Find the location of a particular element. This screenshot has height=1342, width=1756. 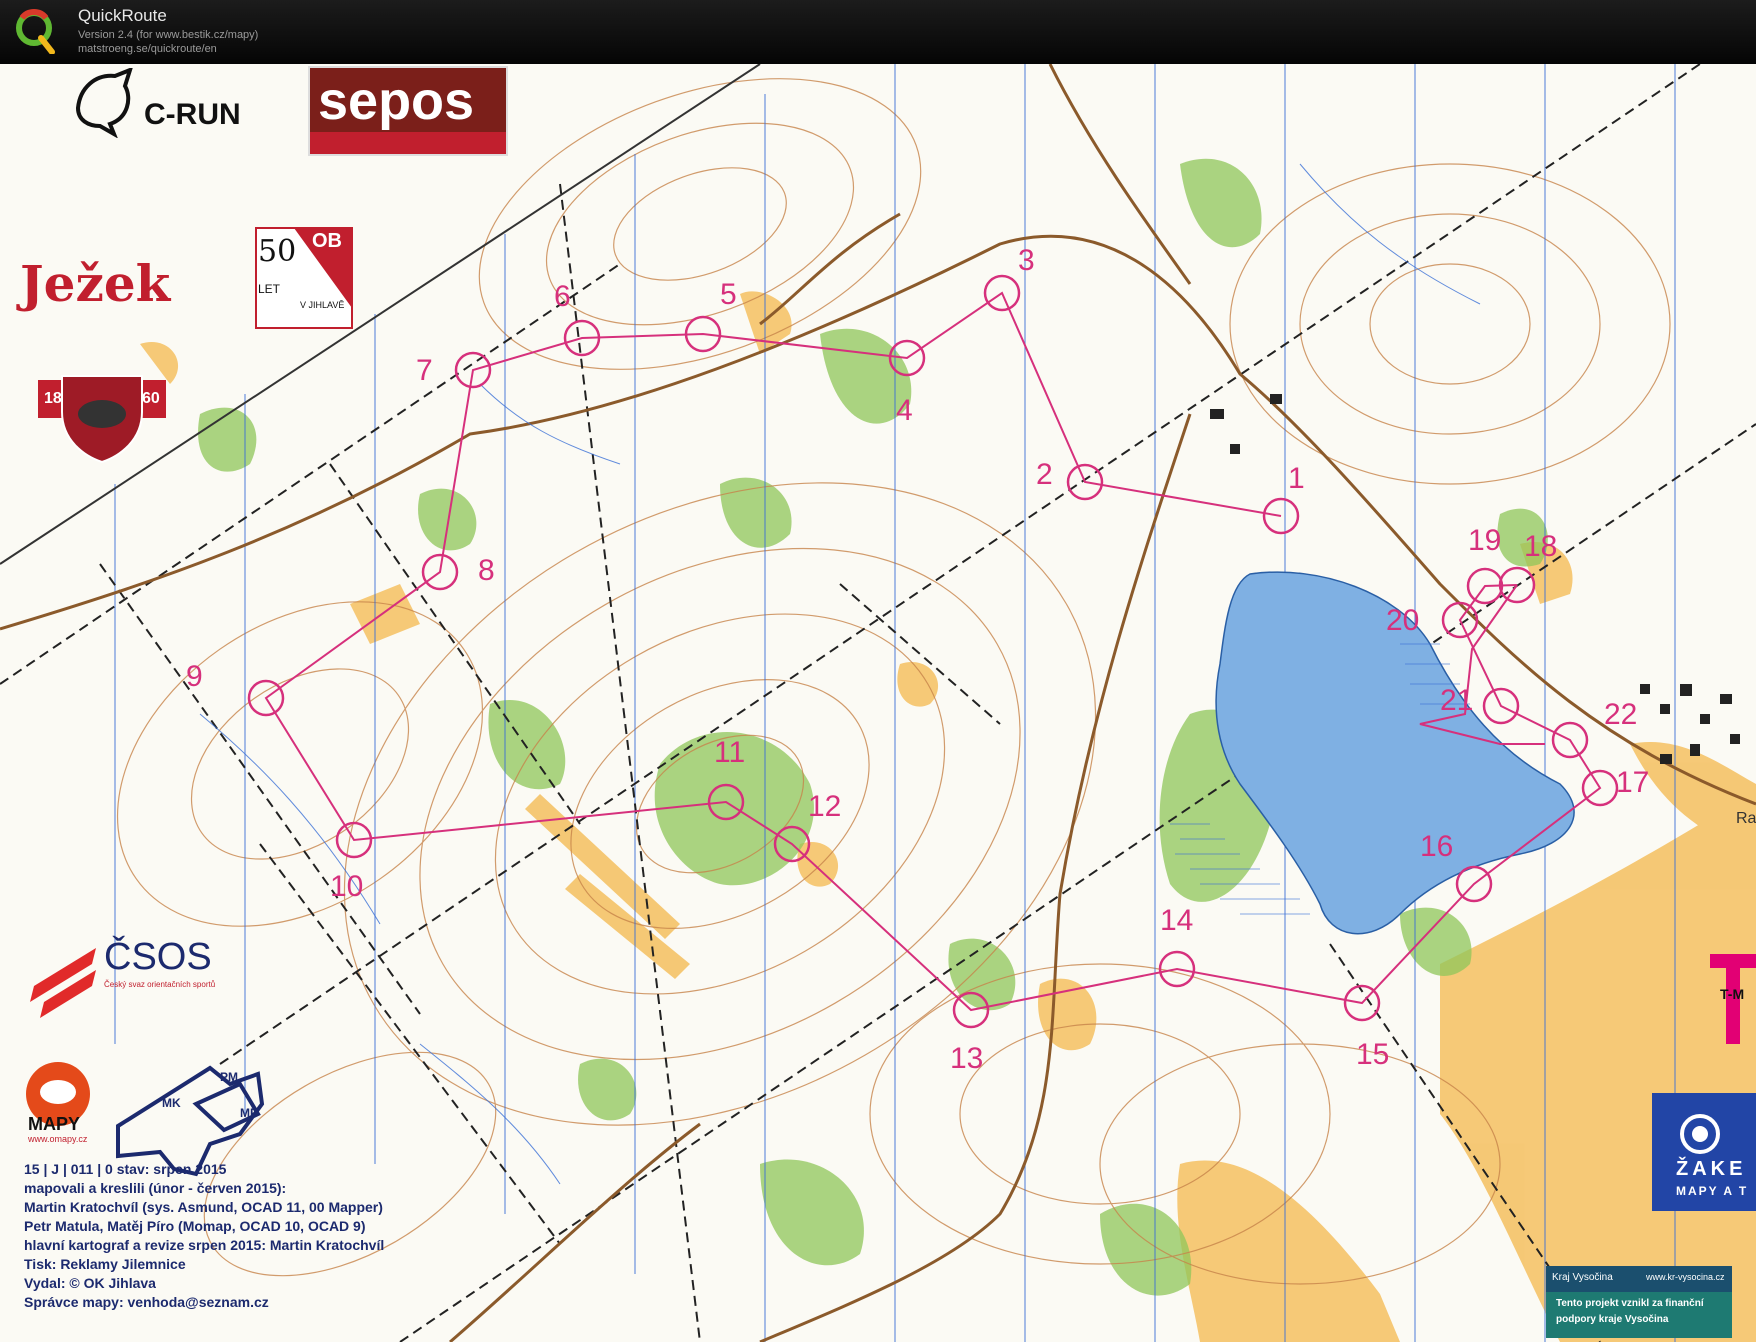

zakey-subtitle: MAPY A T is located at coordinates (1712, 1191).